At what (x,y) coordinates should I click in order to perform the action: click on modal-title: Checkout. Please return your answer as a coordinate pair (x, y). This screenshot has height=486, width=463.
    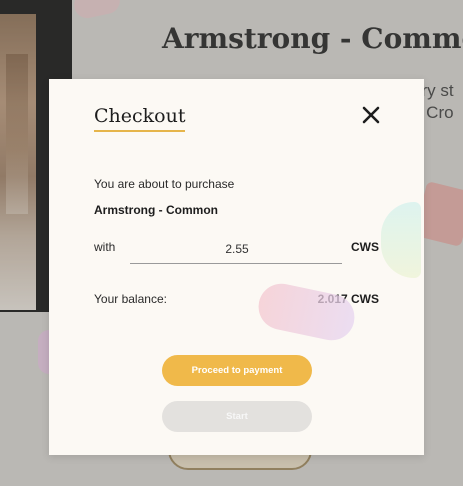
    Looking at the image, I should click on (140, 118).